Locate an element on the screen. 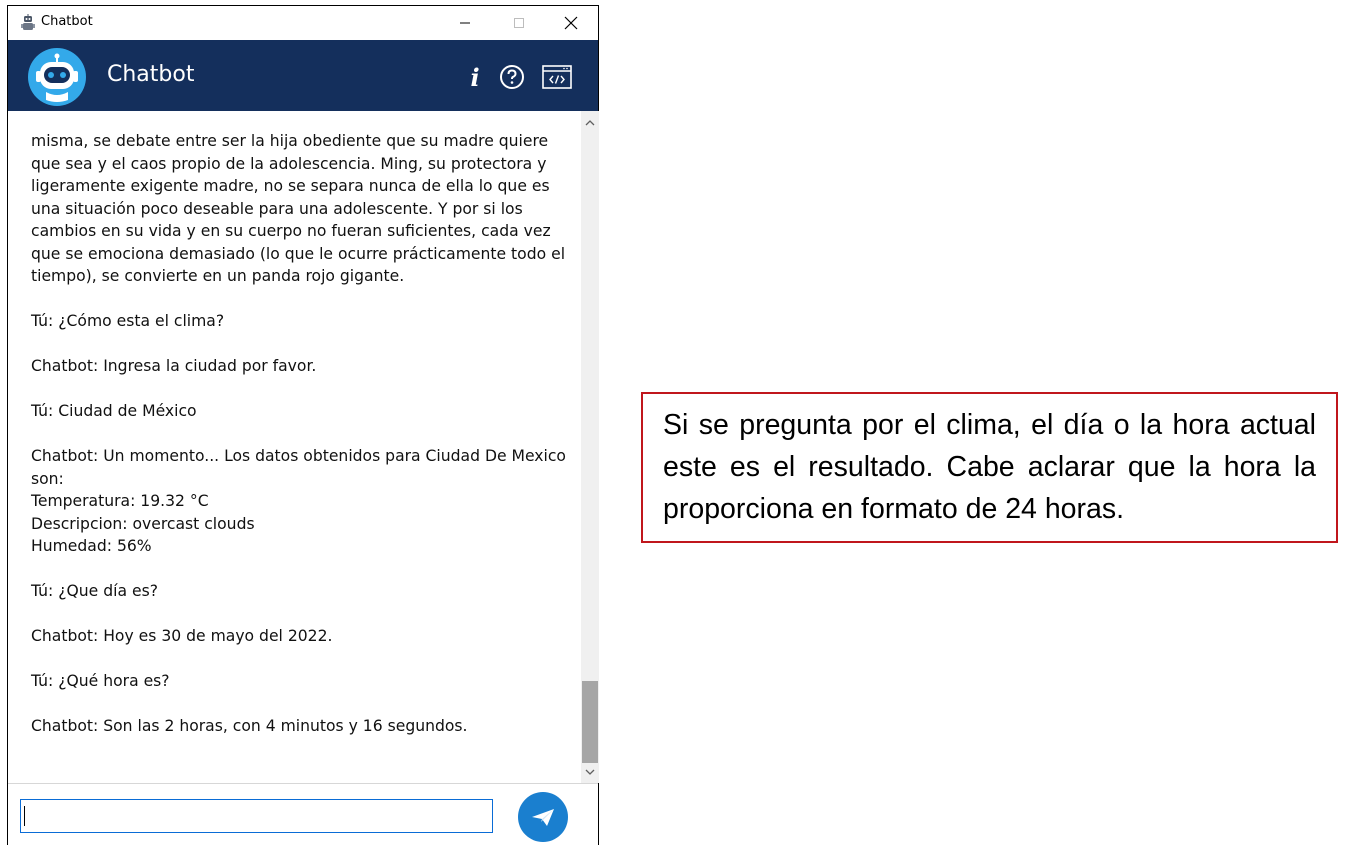 The width and height of the screenshot is (1346, 850). info-icon: i is located at coordinates (475, 77).